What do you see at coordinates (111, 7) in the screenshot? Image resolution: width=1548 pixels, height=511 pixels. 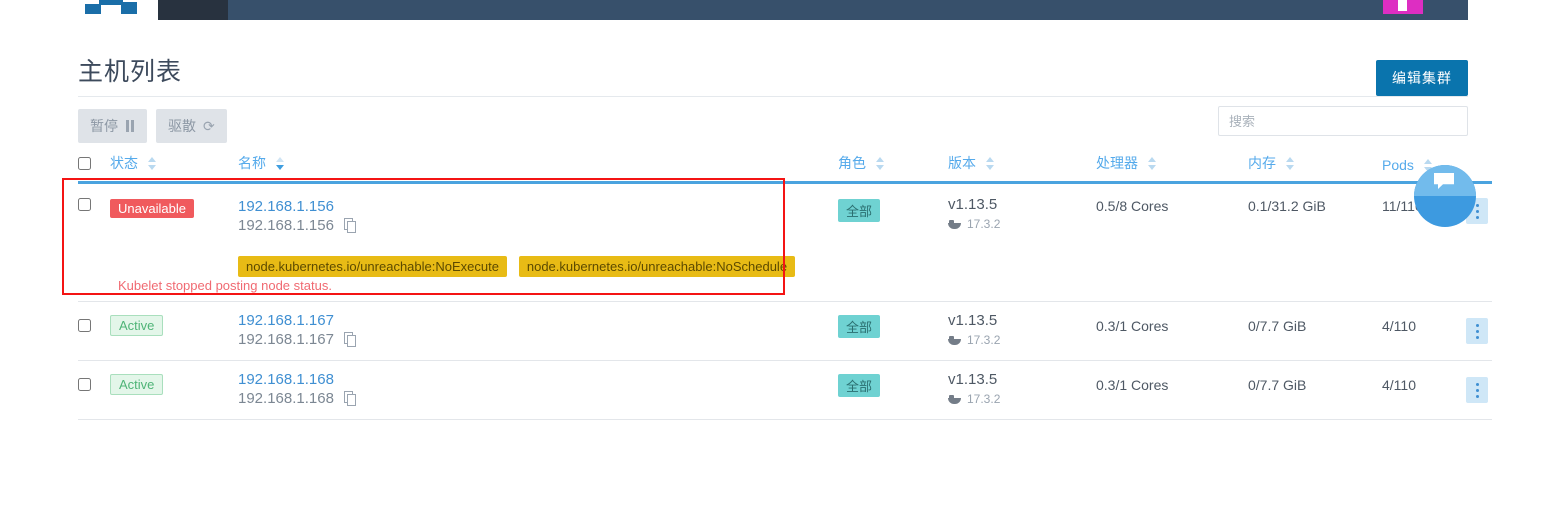 I see `rancher-logo` at bounding box center [111, 7].